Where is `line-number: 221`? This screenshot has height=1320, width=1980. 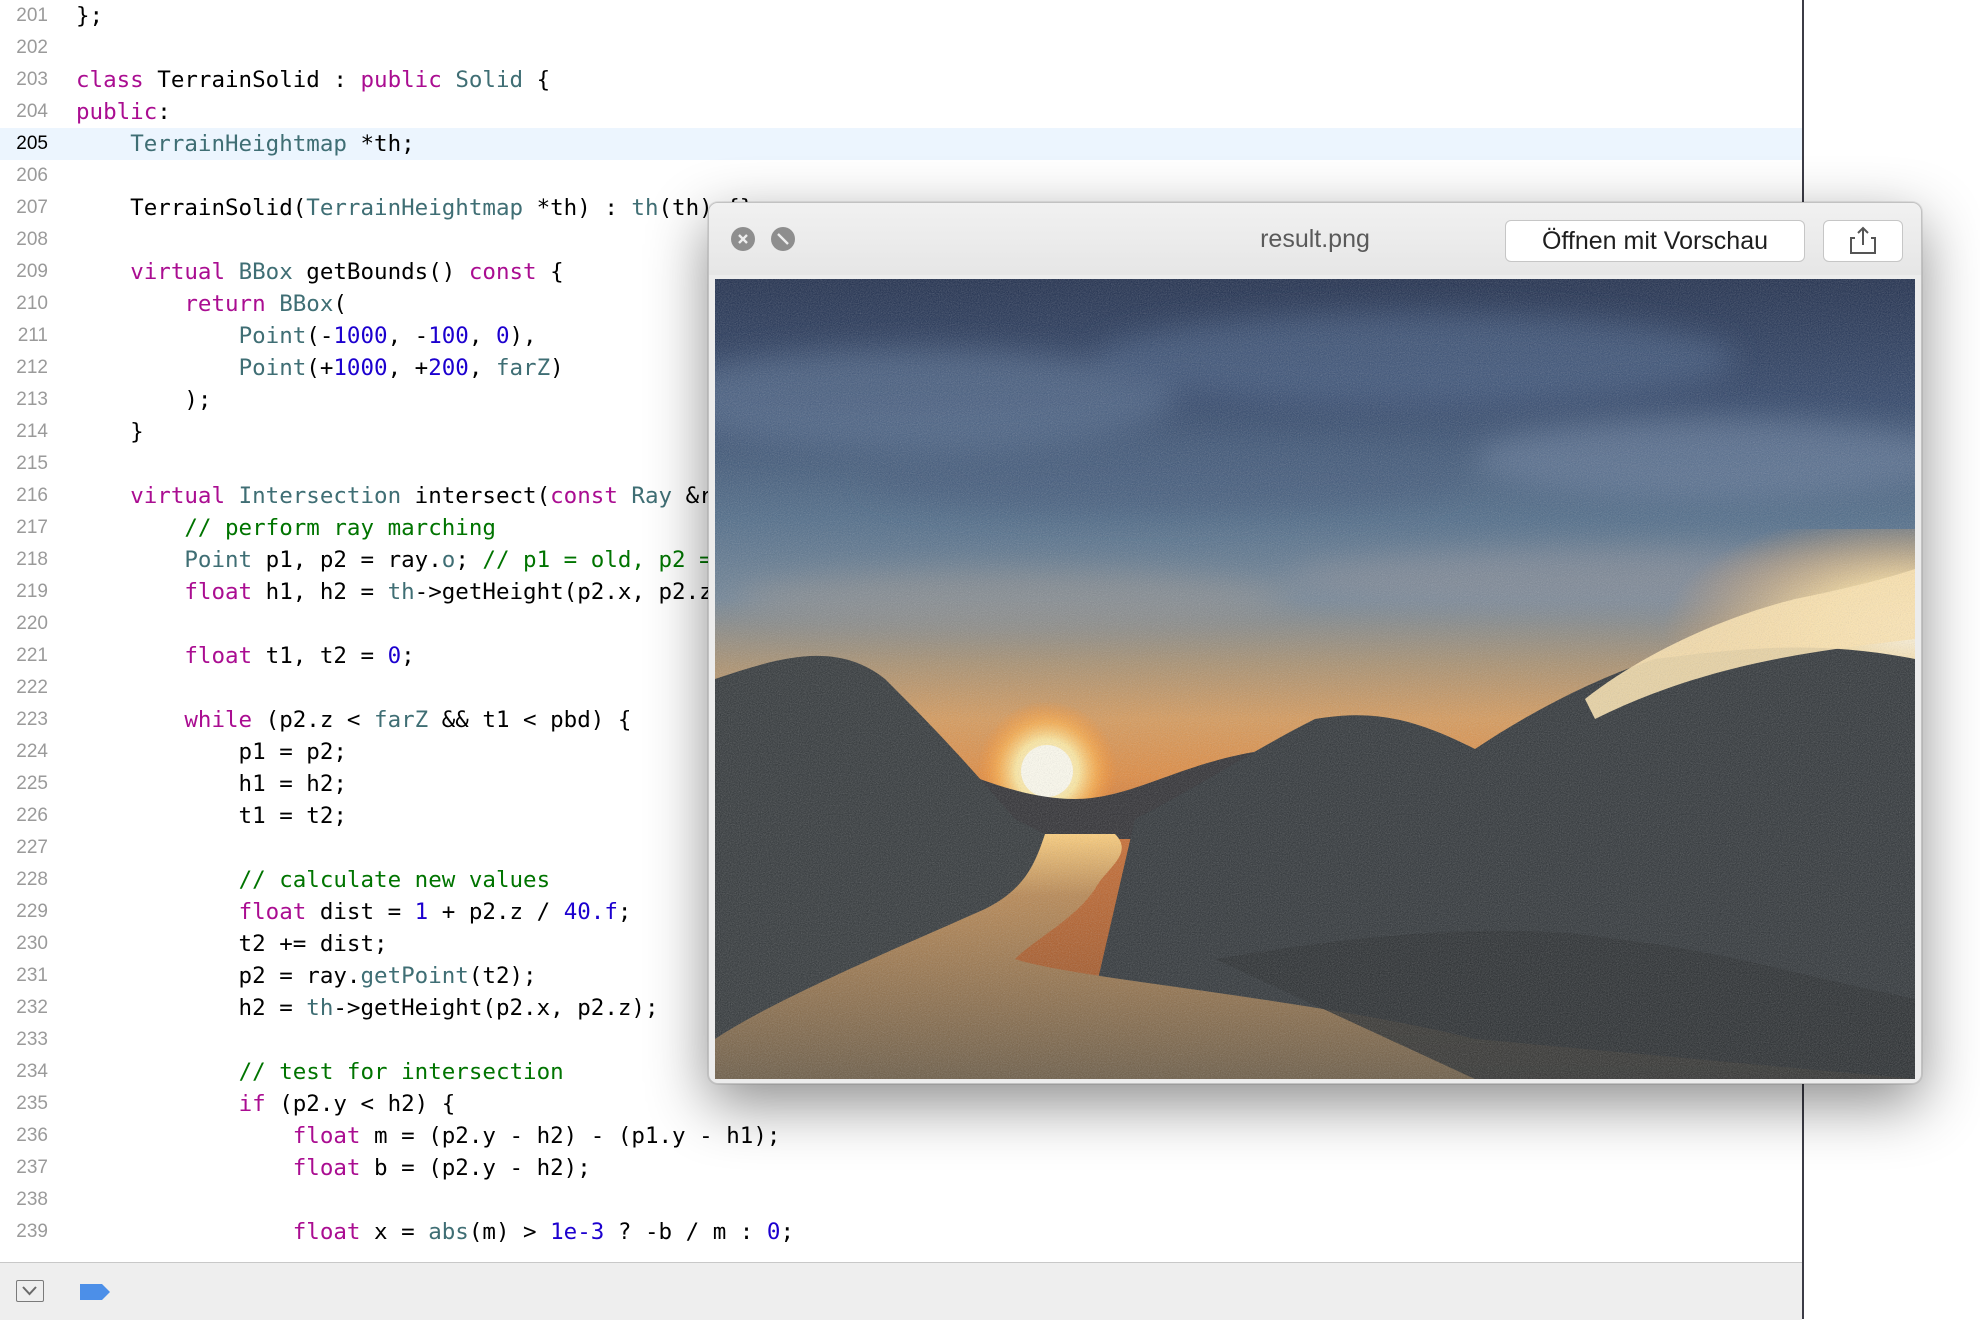 line-number: 221 is located at coordinates (32, 655).